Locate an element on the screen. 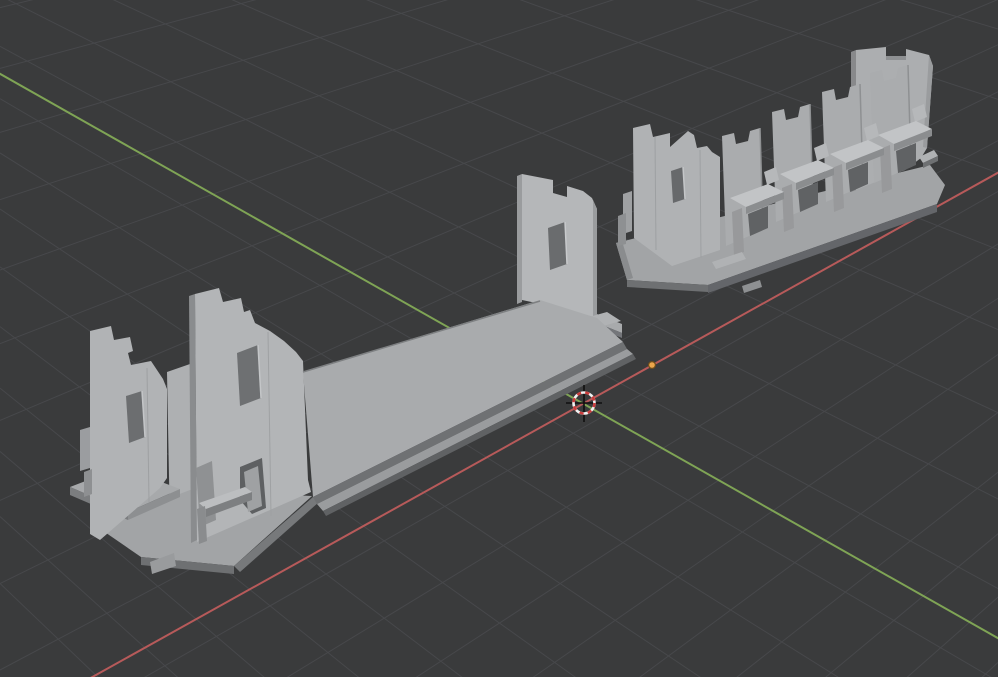 This screenshot has height=677, width=998. object-origin-point is located at coordinates (651, 365).